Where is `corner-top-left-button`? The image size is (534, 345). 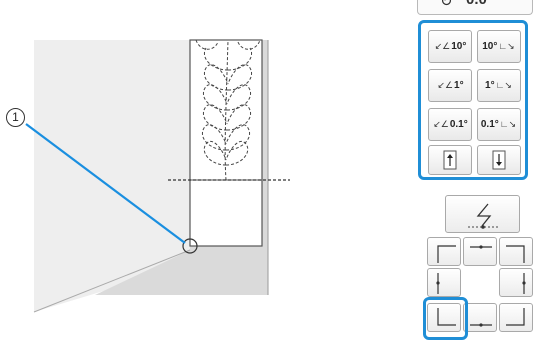 corner-top-left-button is located at coordinates (444, 251).